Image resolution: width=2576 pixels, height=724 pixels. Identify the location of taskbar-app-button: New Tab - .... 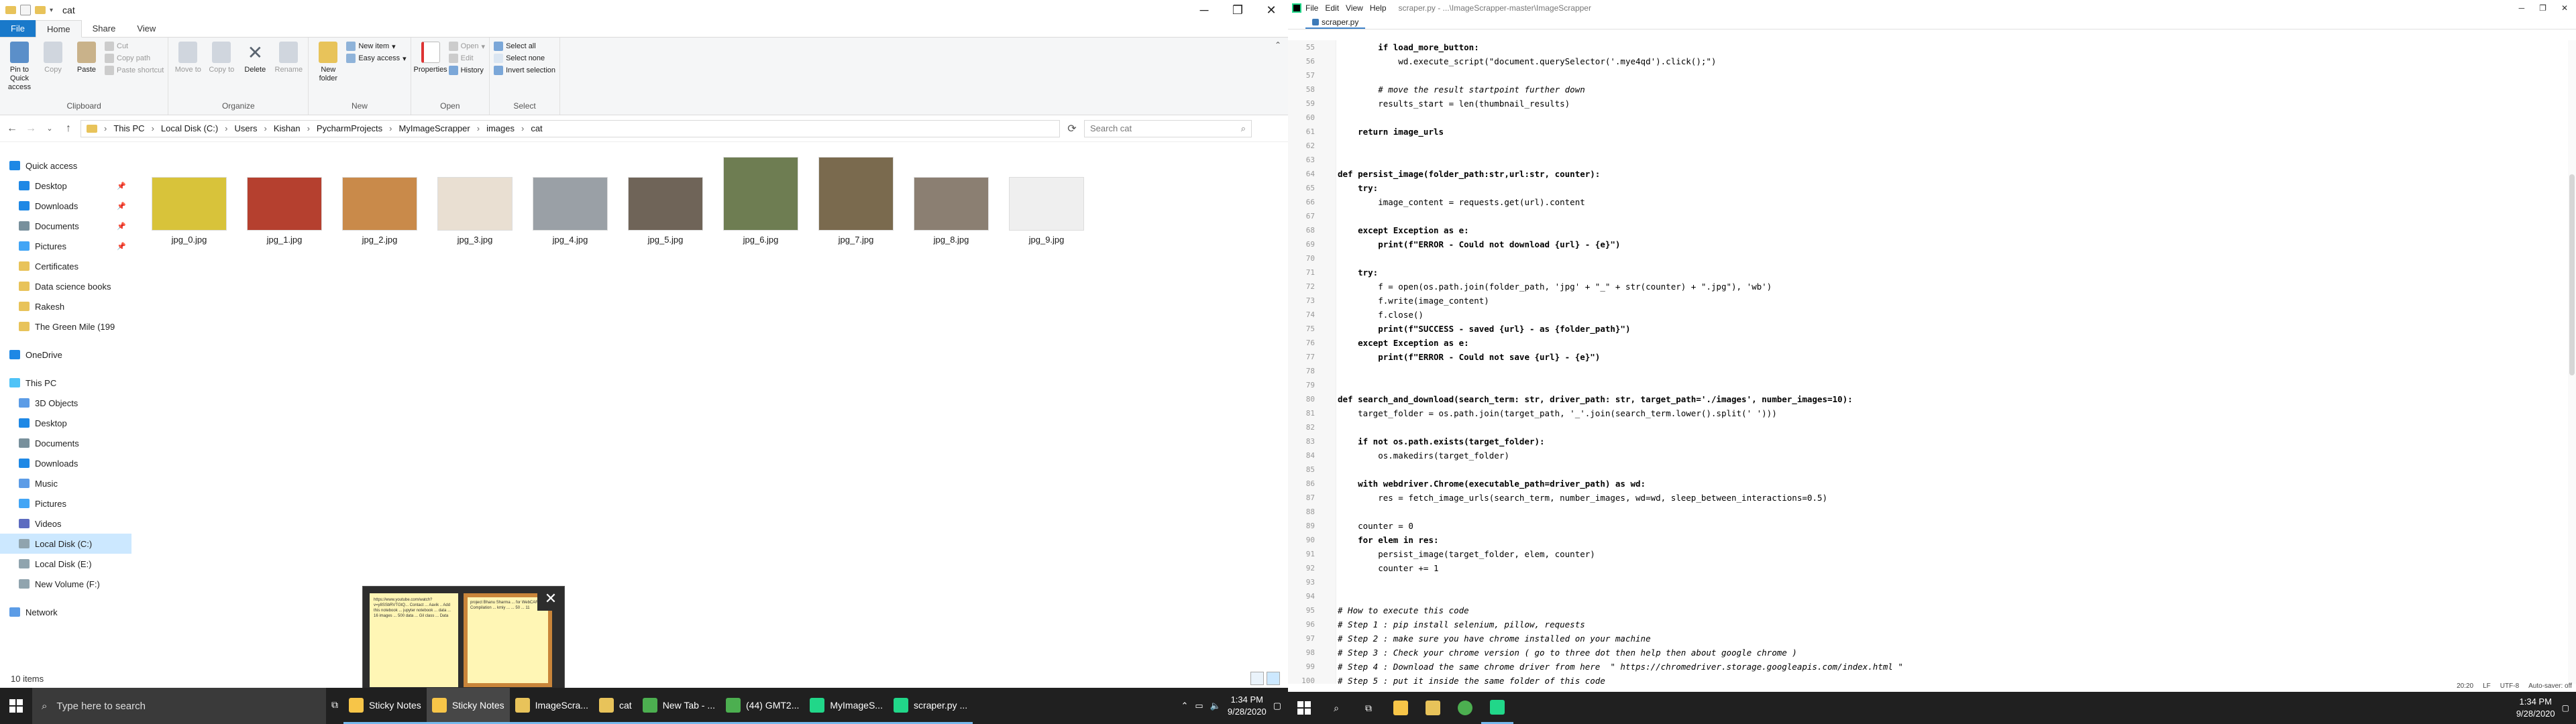
(679, 706).